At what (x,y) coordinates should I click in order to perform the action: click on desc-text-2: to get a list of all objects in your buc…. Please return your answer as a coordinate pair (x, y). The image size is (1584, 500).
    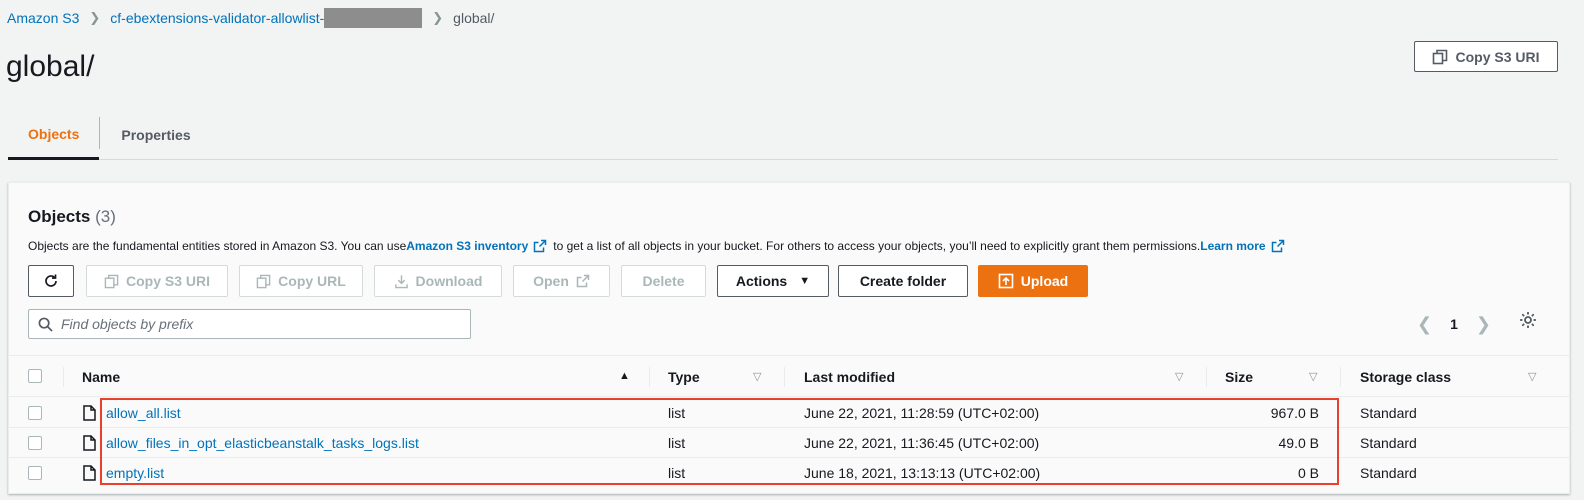
    Looking at the image, I should click on (877, 246).